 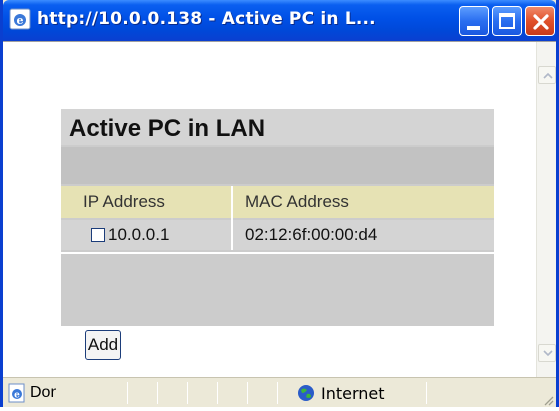 What do you see at coordinates (277, 165) in the screenshot?
I see `panel-spacer` at bounding box center [277, 165].